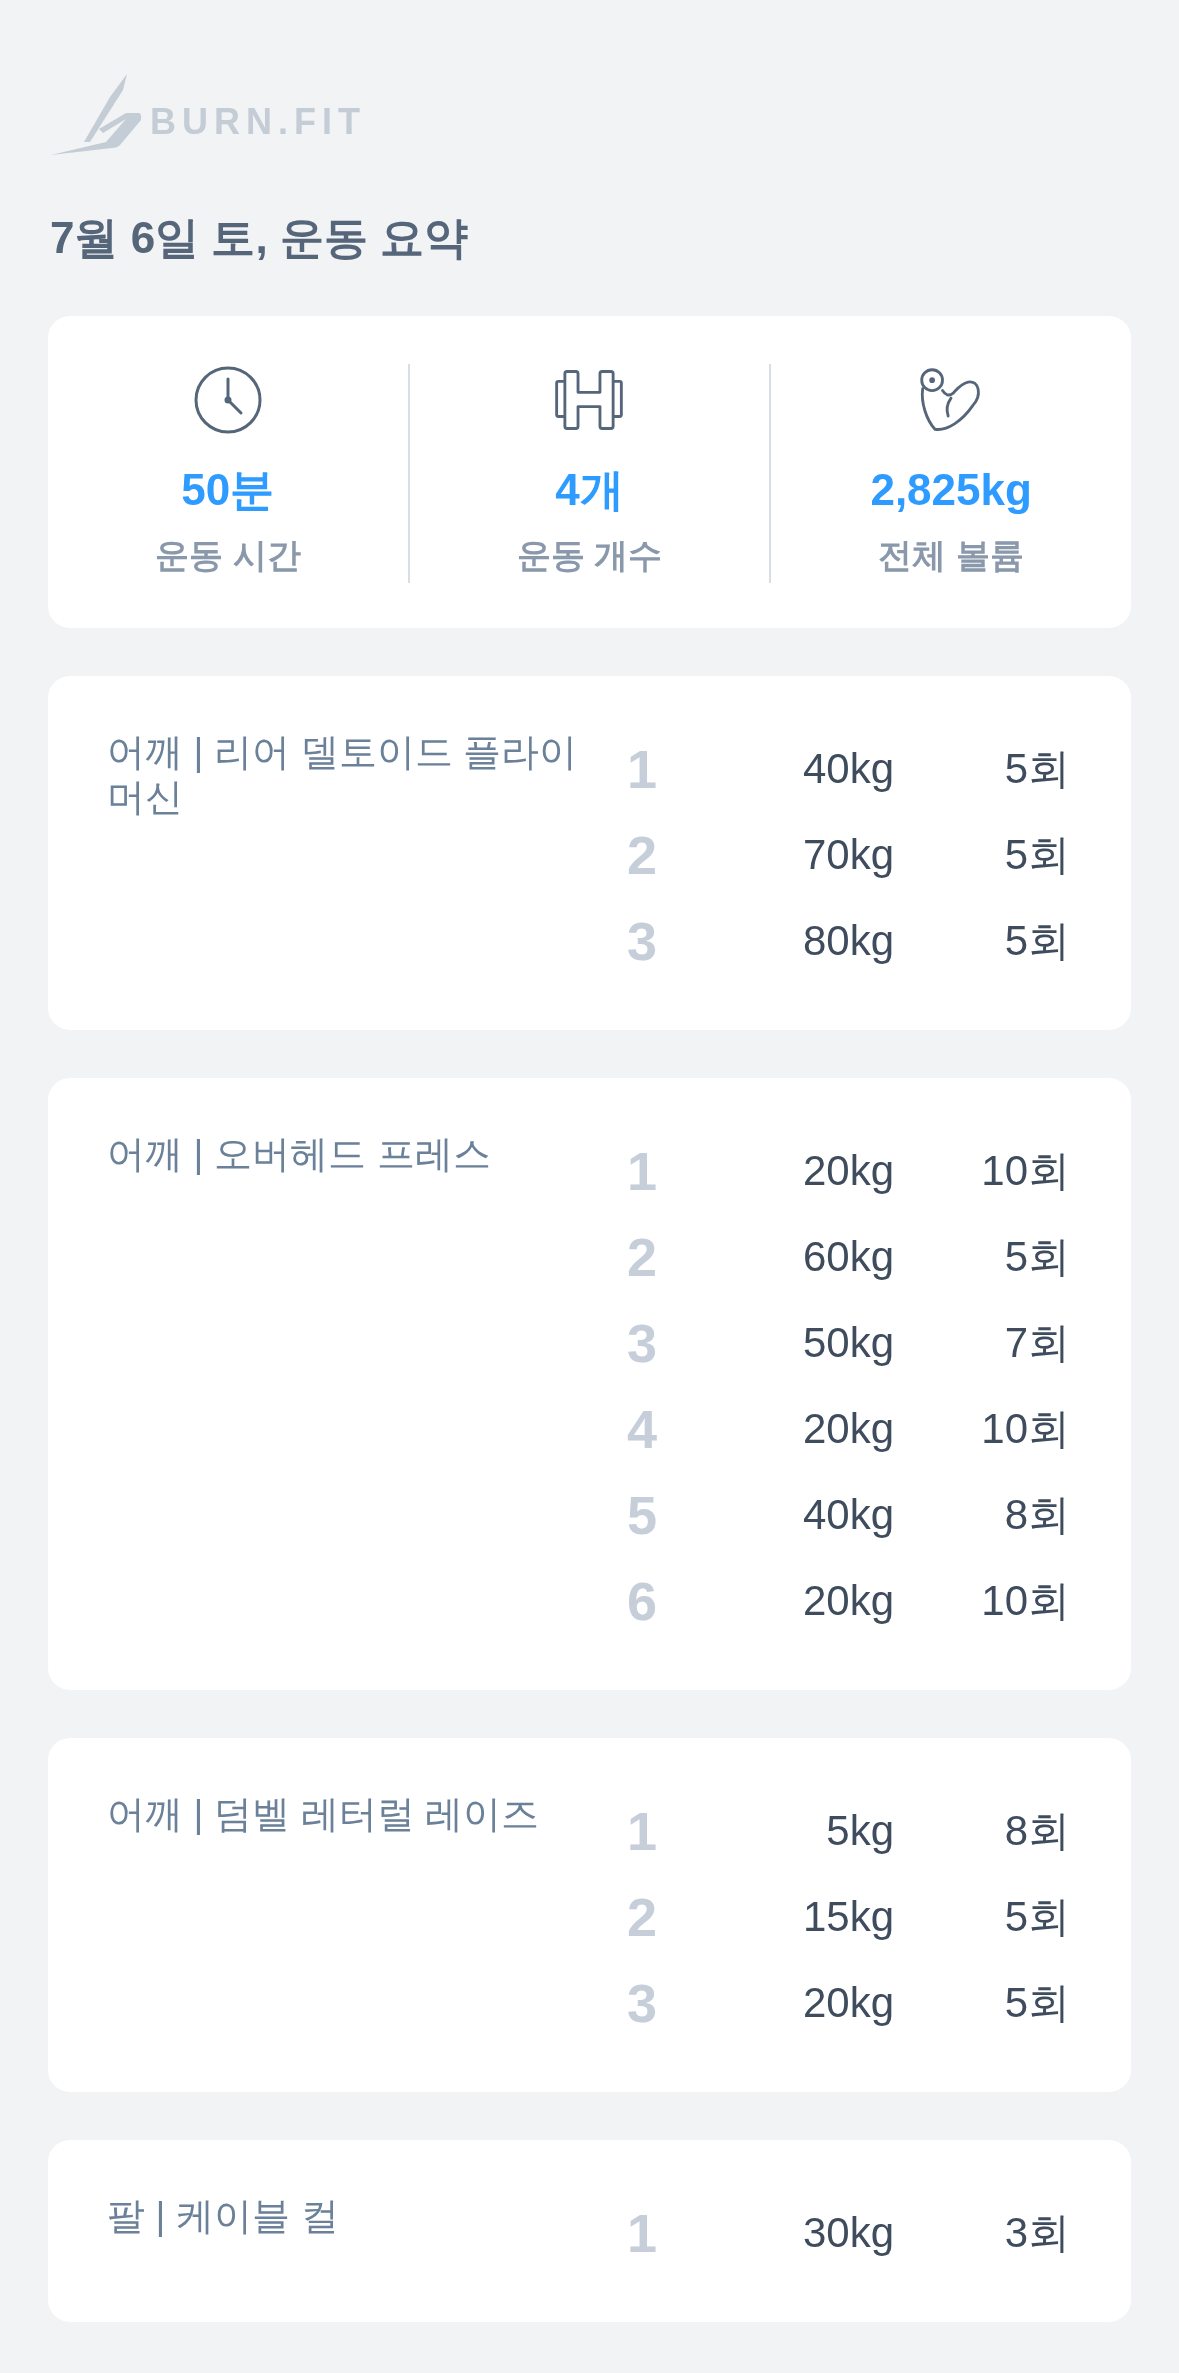 Image resolution: width=1179 pixels, height=2373 pixels. What do you see at coordinates (228, 555) in the screenshot?
I see `stat-label: 운동 시간` at bounding box center [228, 555].